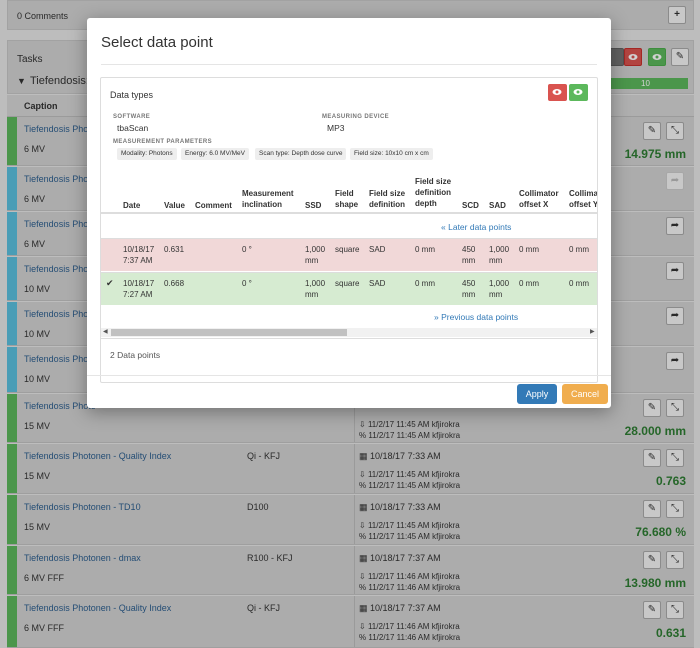 This screenshot has width=700, height=648. I want to click on col-inclination: Measurement inclination, so click(268, 199).